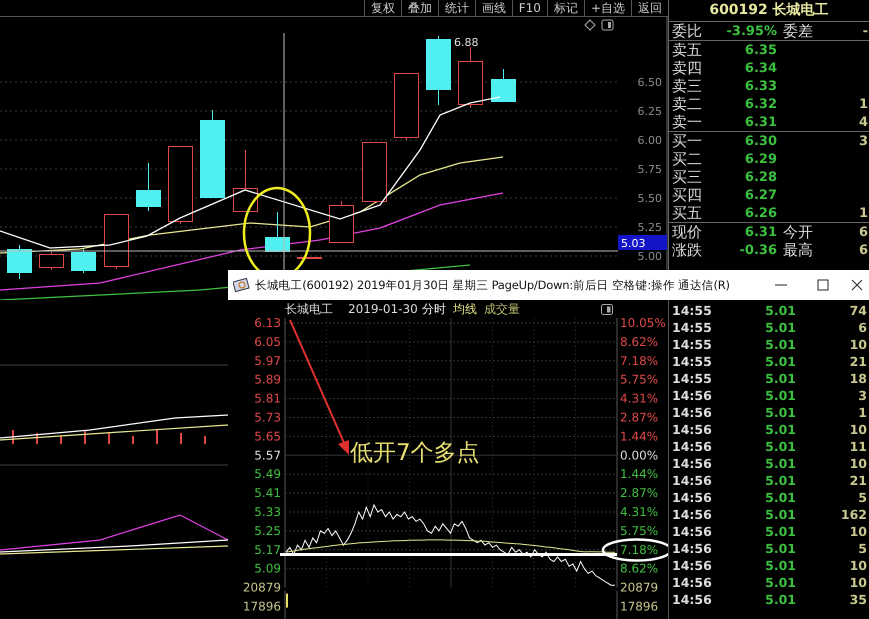  I want to click on crosshair-price-label: 5.03, so click(642, 242).